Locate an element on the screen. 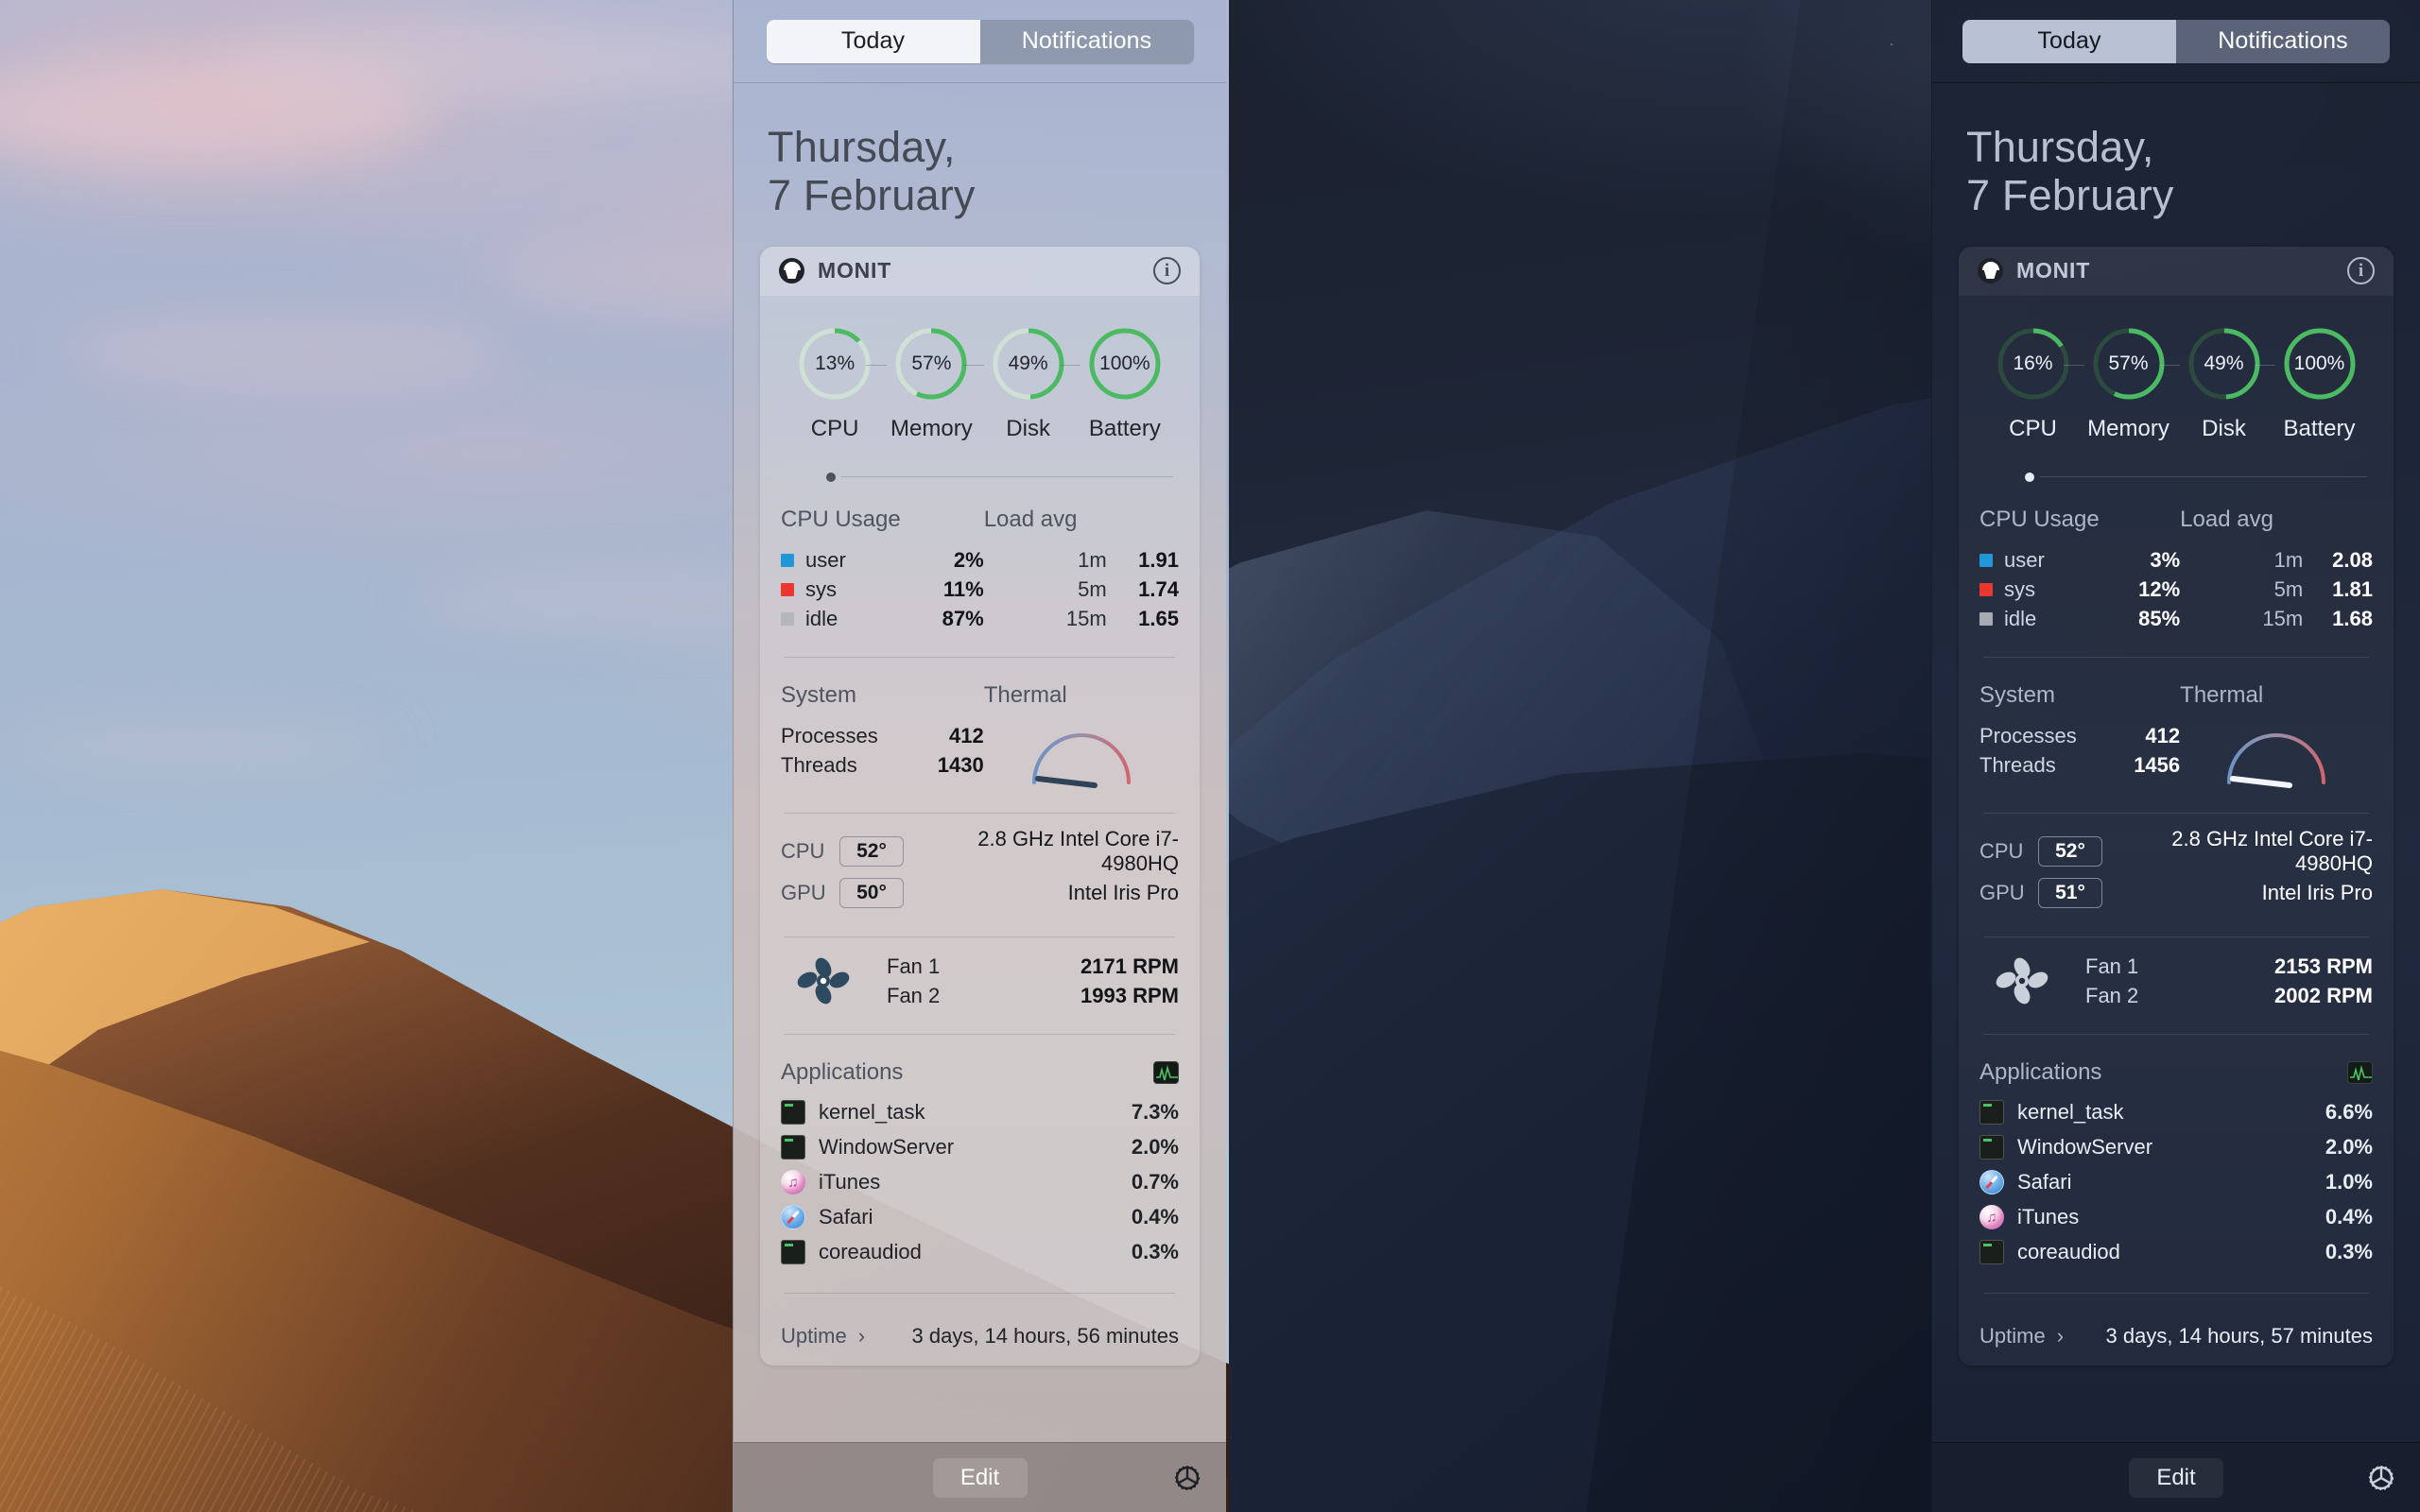 The image size is (2420, 1512). uptime-row-dark: Uptime › 3 days, 14 hours, 57 minutes is located at coordinates (2176, 1336).